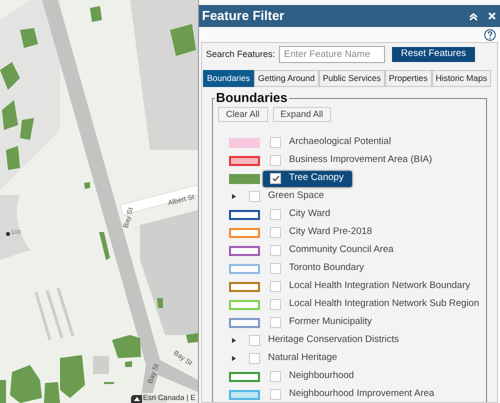 This screenshot has width=500, height=403. I want to click on search-field: Enter Feature Name, so click(332, 54).